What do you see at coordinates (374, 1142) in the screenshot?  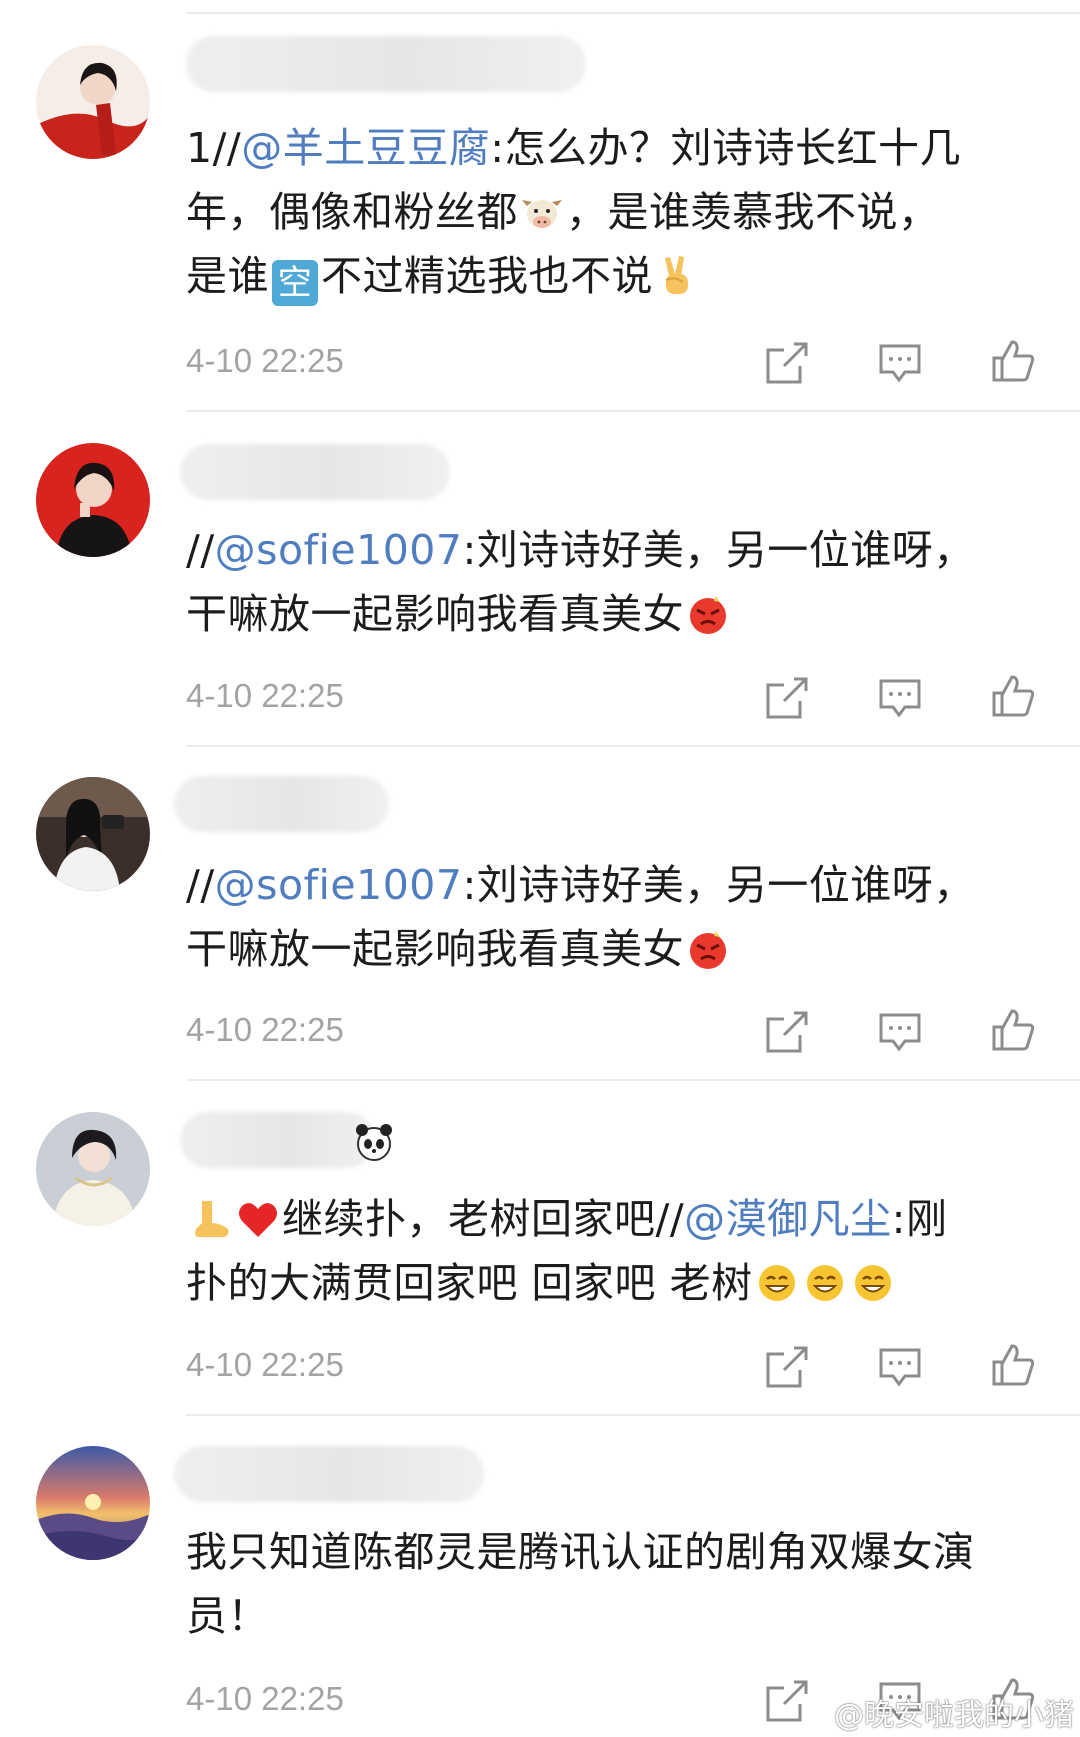 I see `panda-emoji-icon` at bounding box center [374, 1142].